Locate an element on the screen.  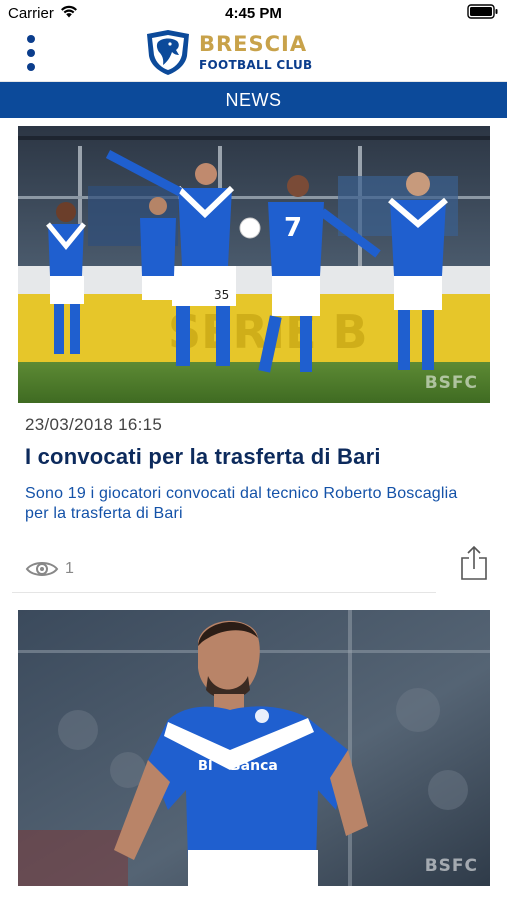
carrier-label: Carrier is located at coordinates (31, 13).